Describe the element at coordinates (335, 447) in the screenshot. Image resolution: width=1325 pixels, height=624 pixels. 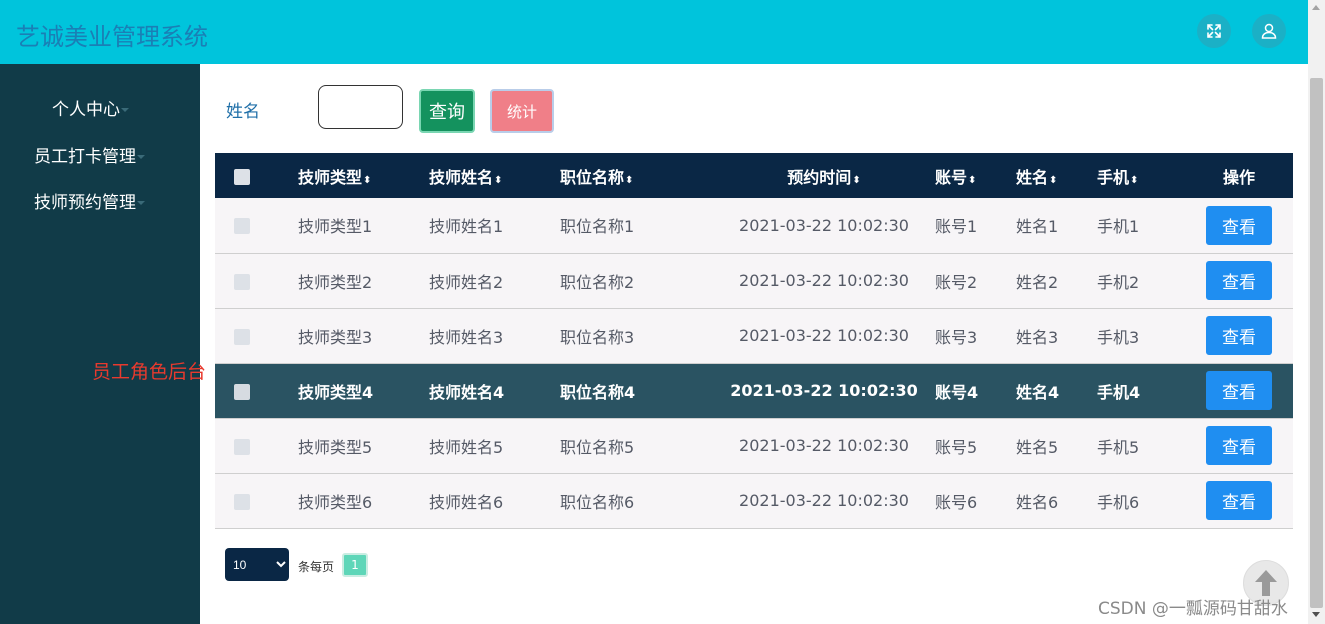
I see `cell-type: 技师类型5` at that location.